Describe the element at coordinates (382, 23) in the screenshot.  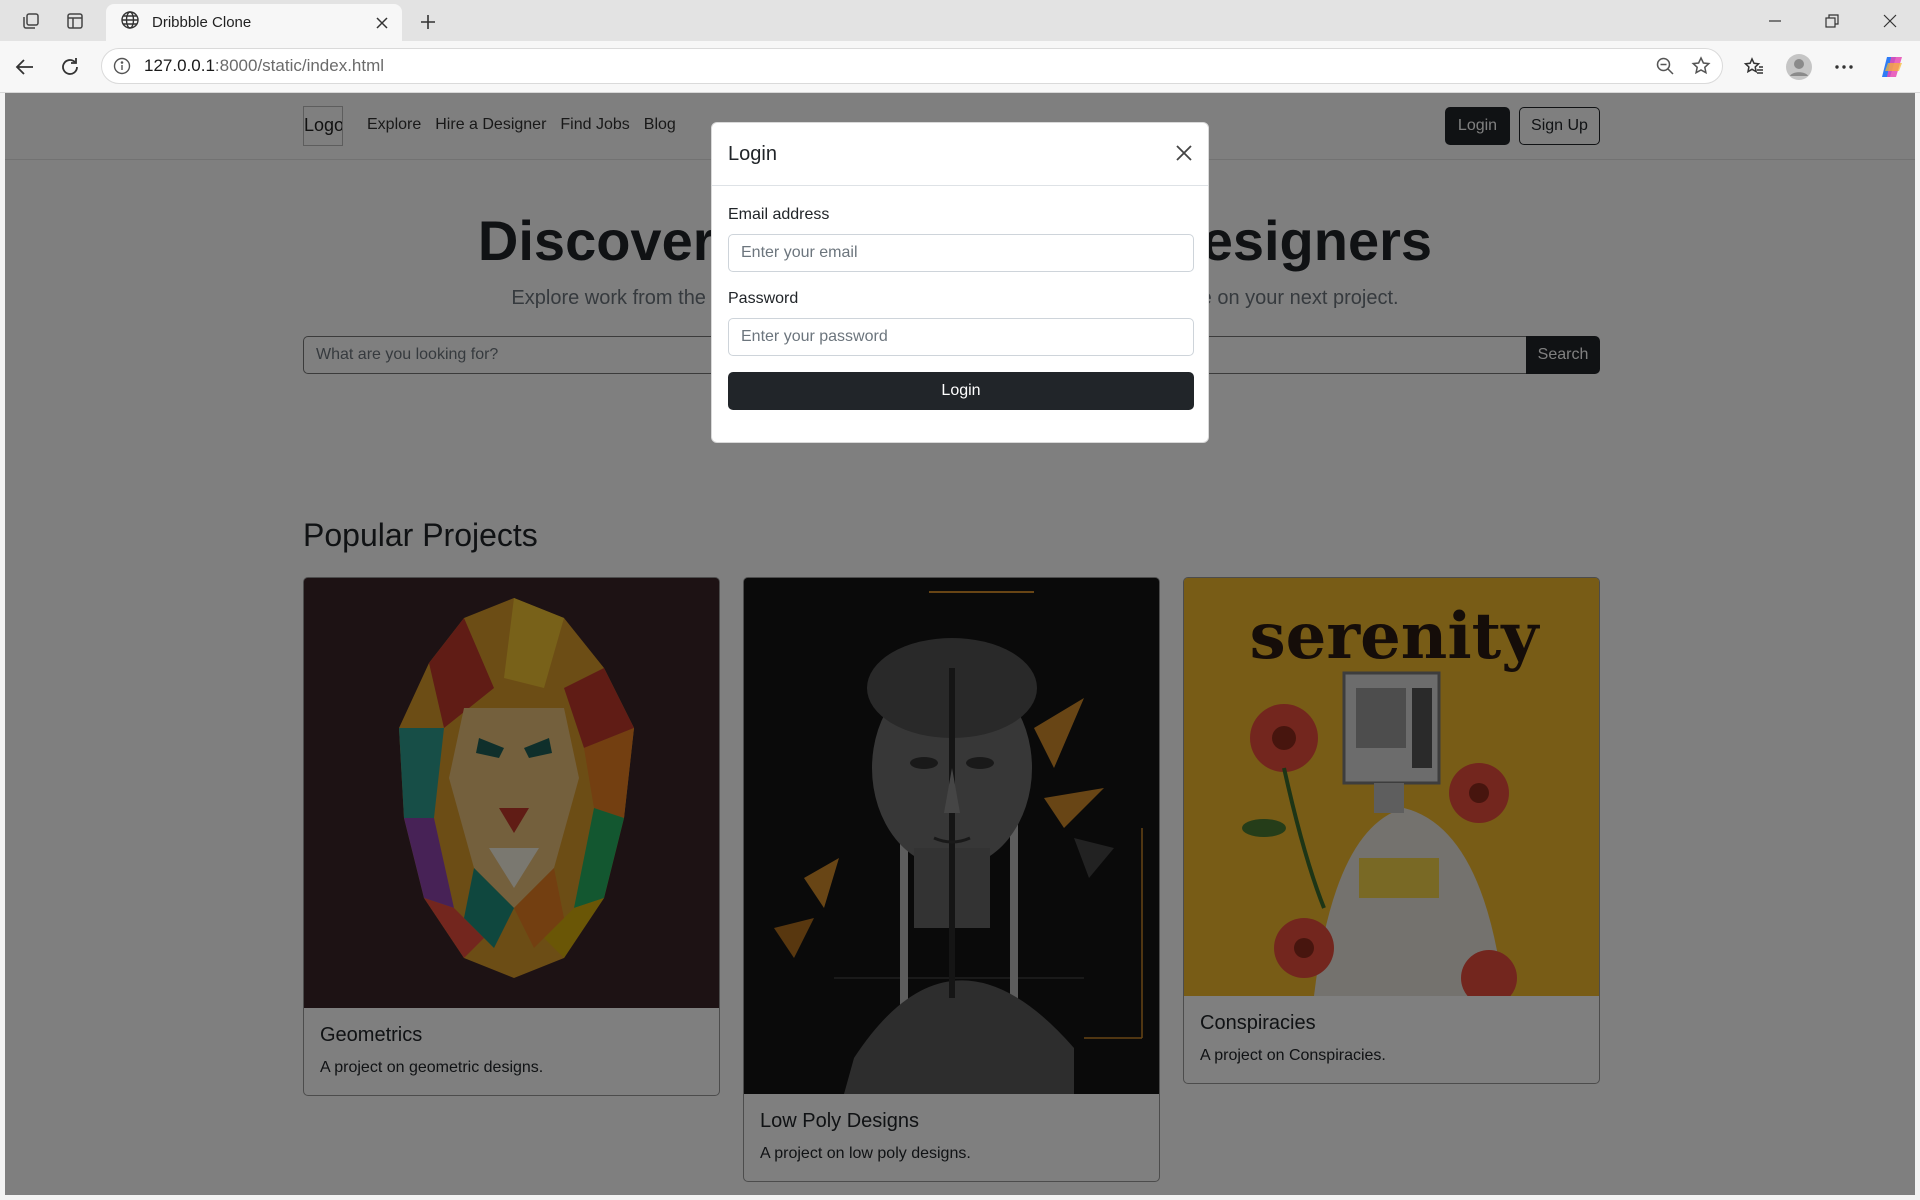
I see `close-tab-icon` at that location.